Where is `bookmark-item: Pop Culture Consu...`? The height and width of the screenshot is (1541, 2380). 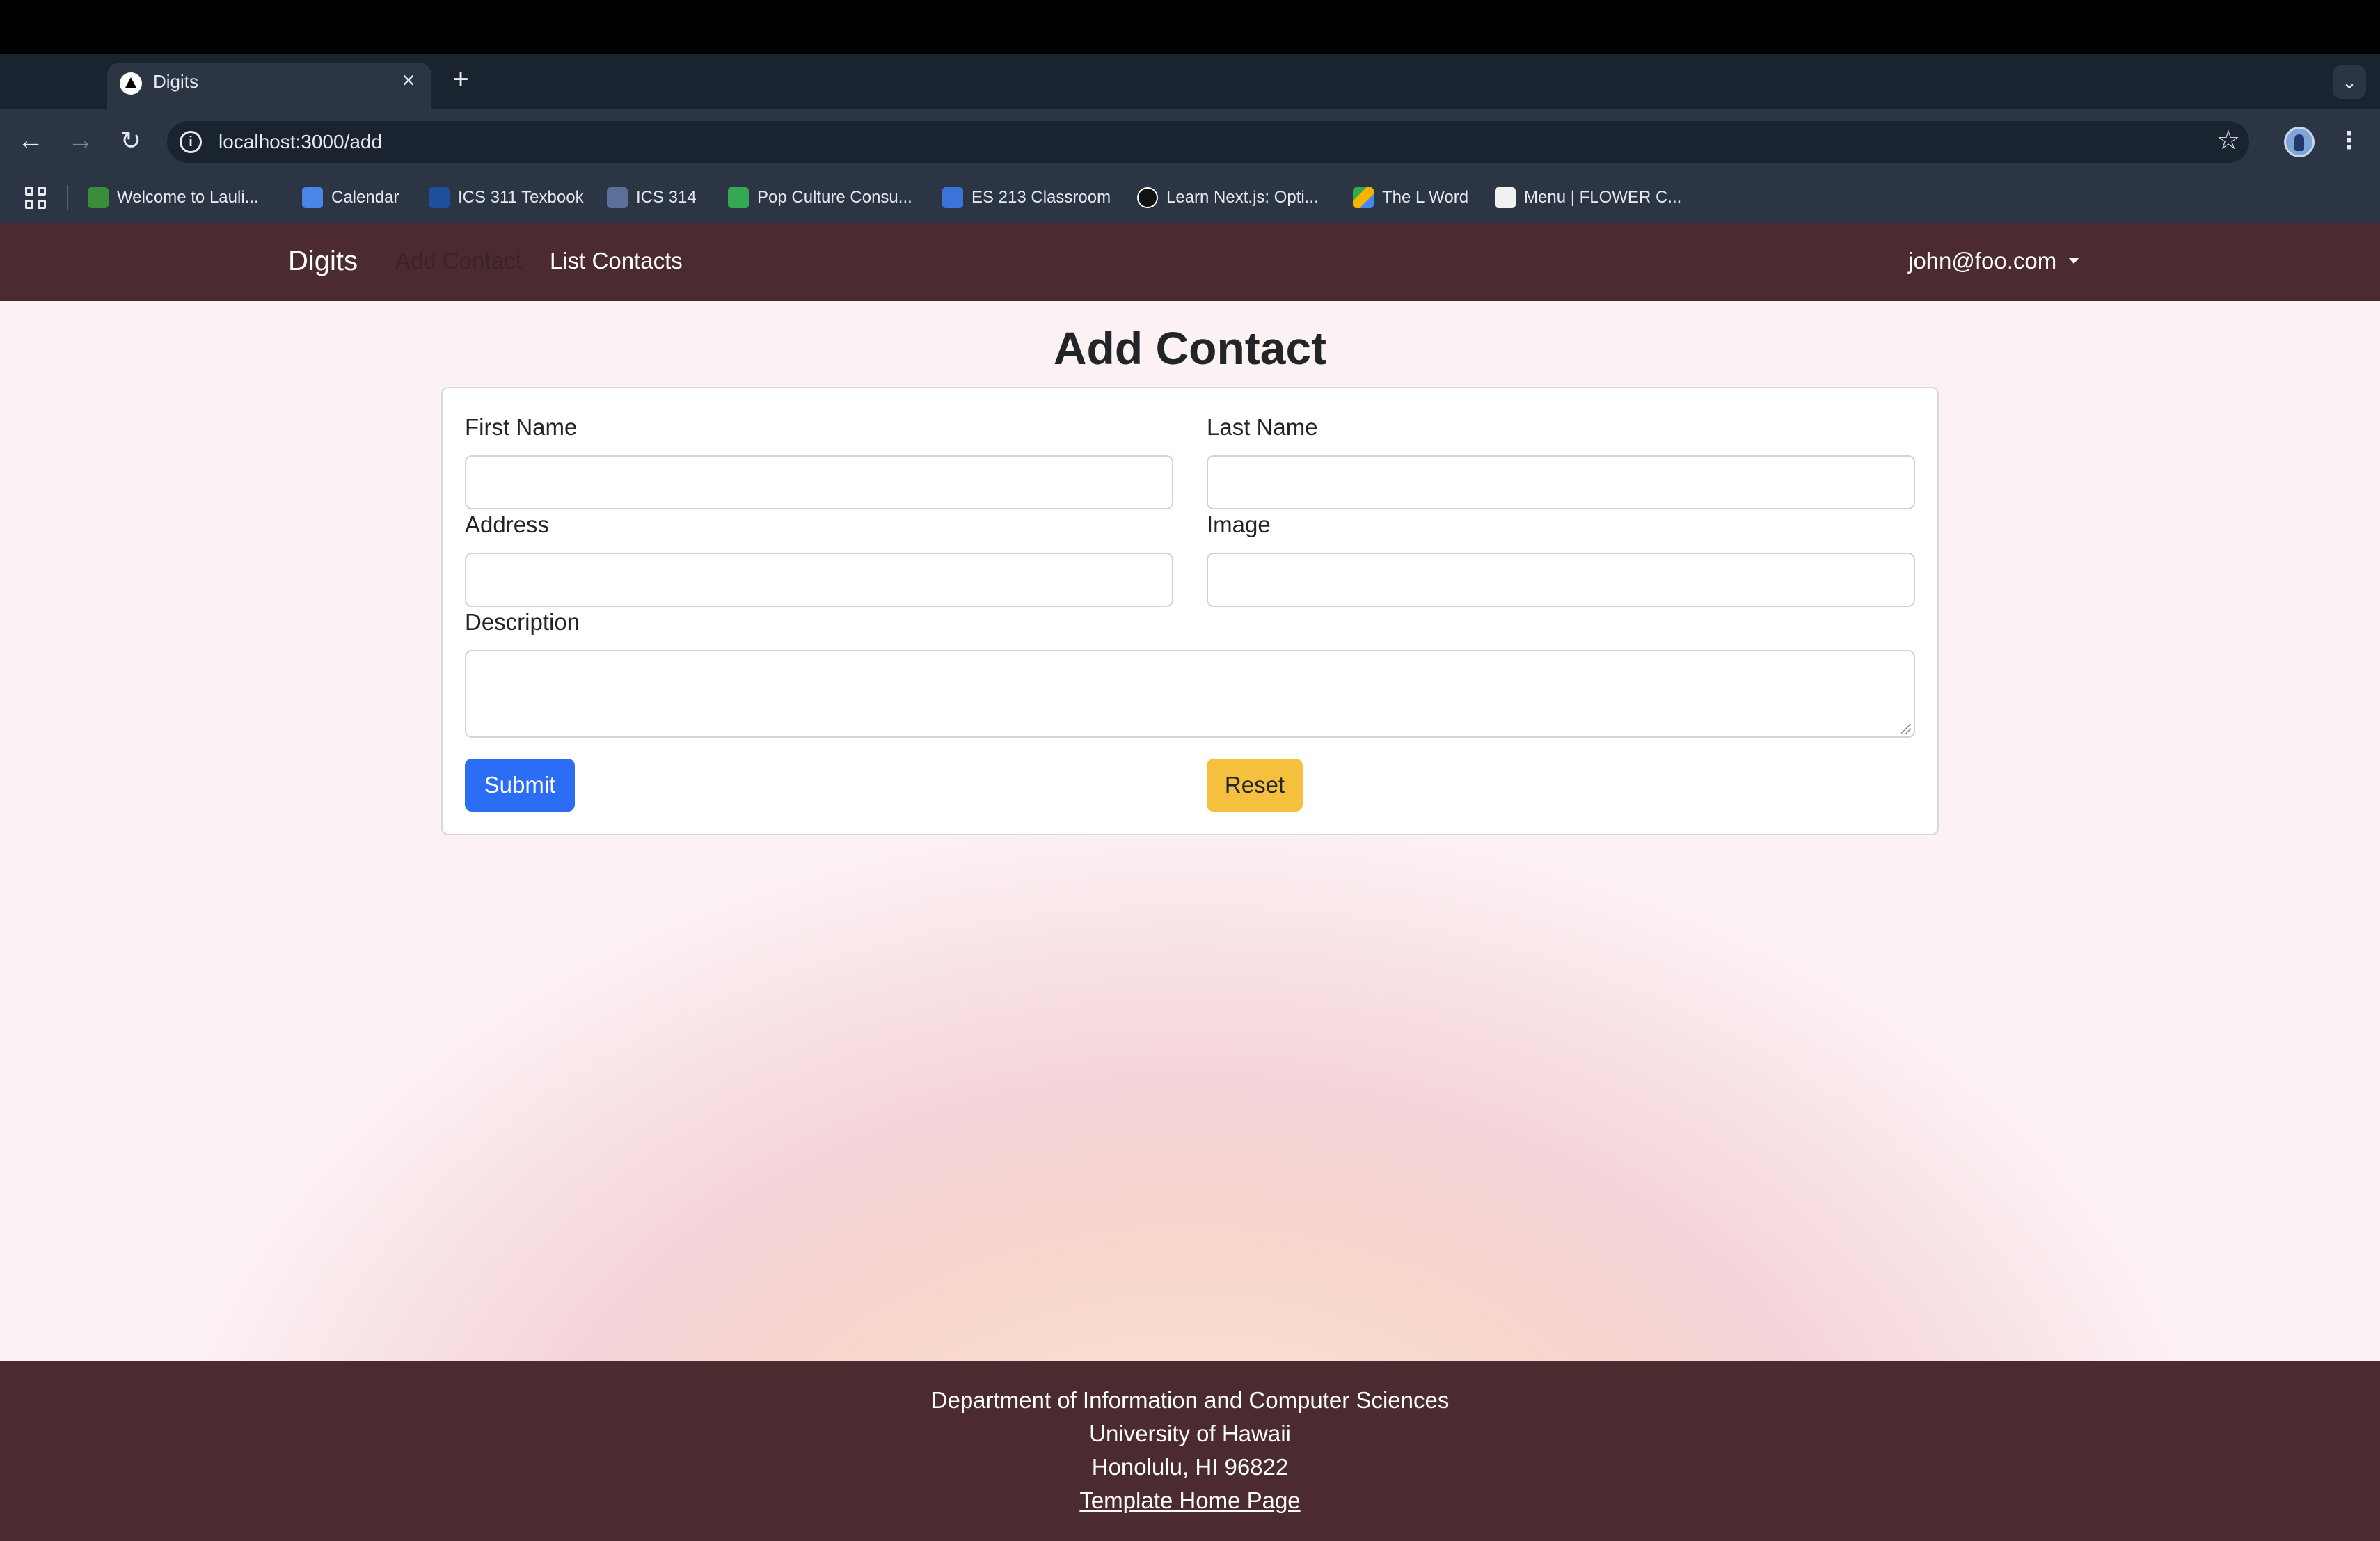 bookmark-item: Pop Culture Consu... is located at coordinates (820, 197).